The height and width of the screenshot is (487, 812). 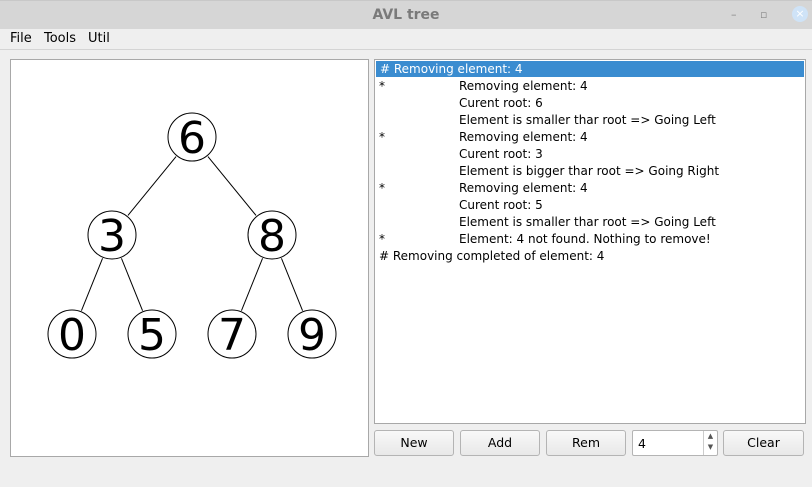 I want to click on node-value: 9, so click(x=312, y=335).